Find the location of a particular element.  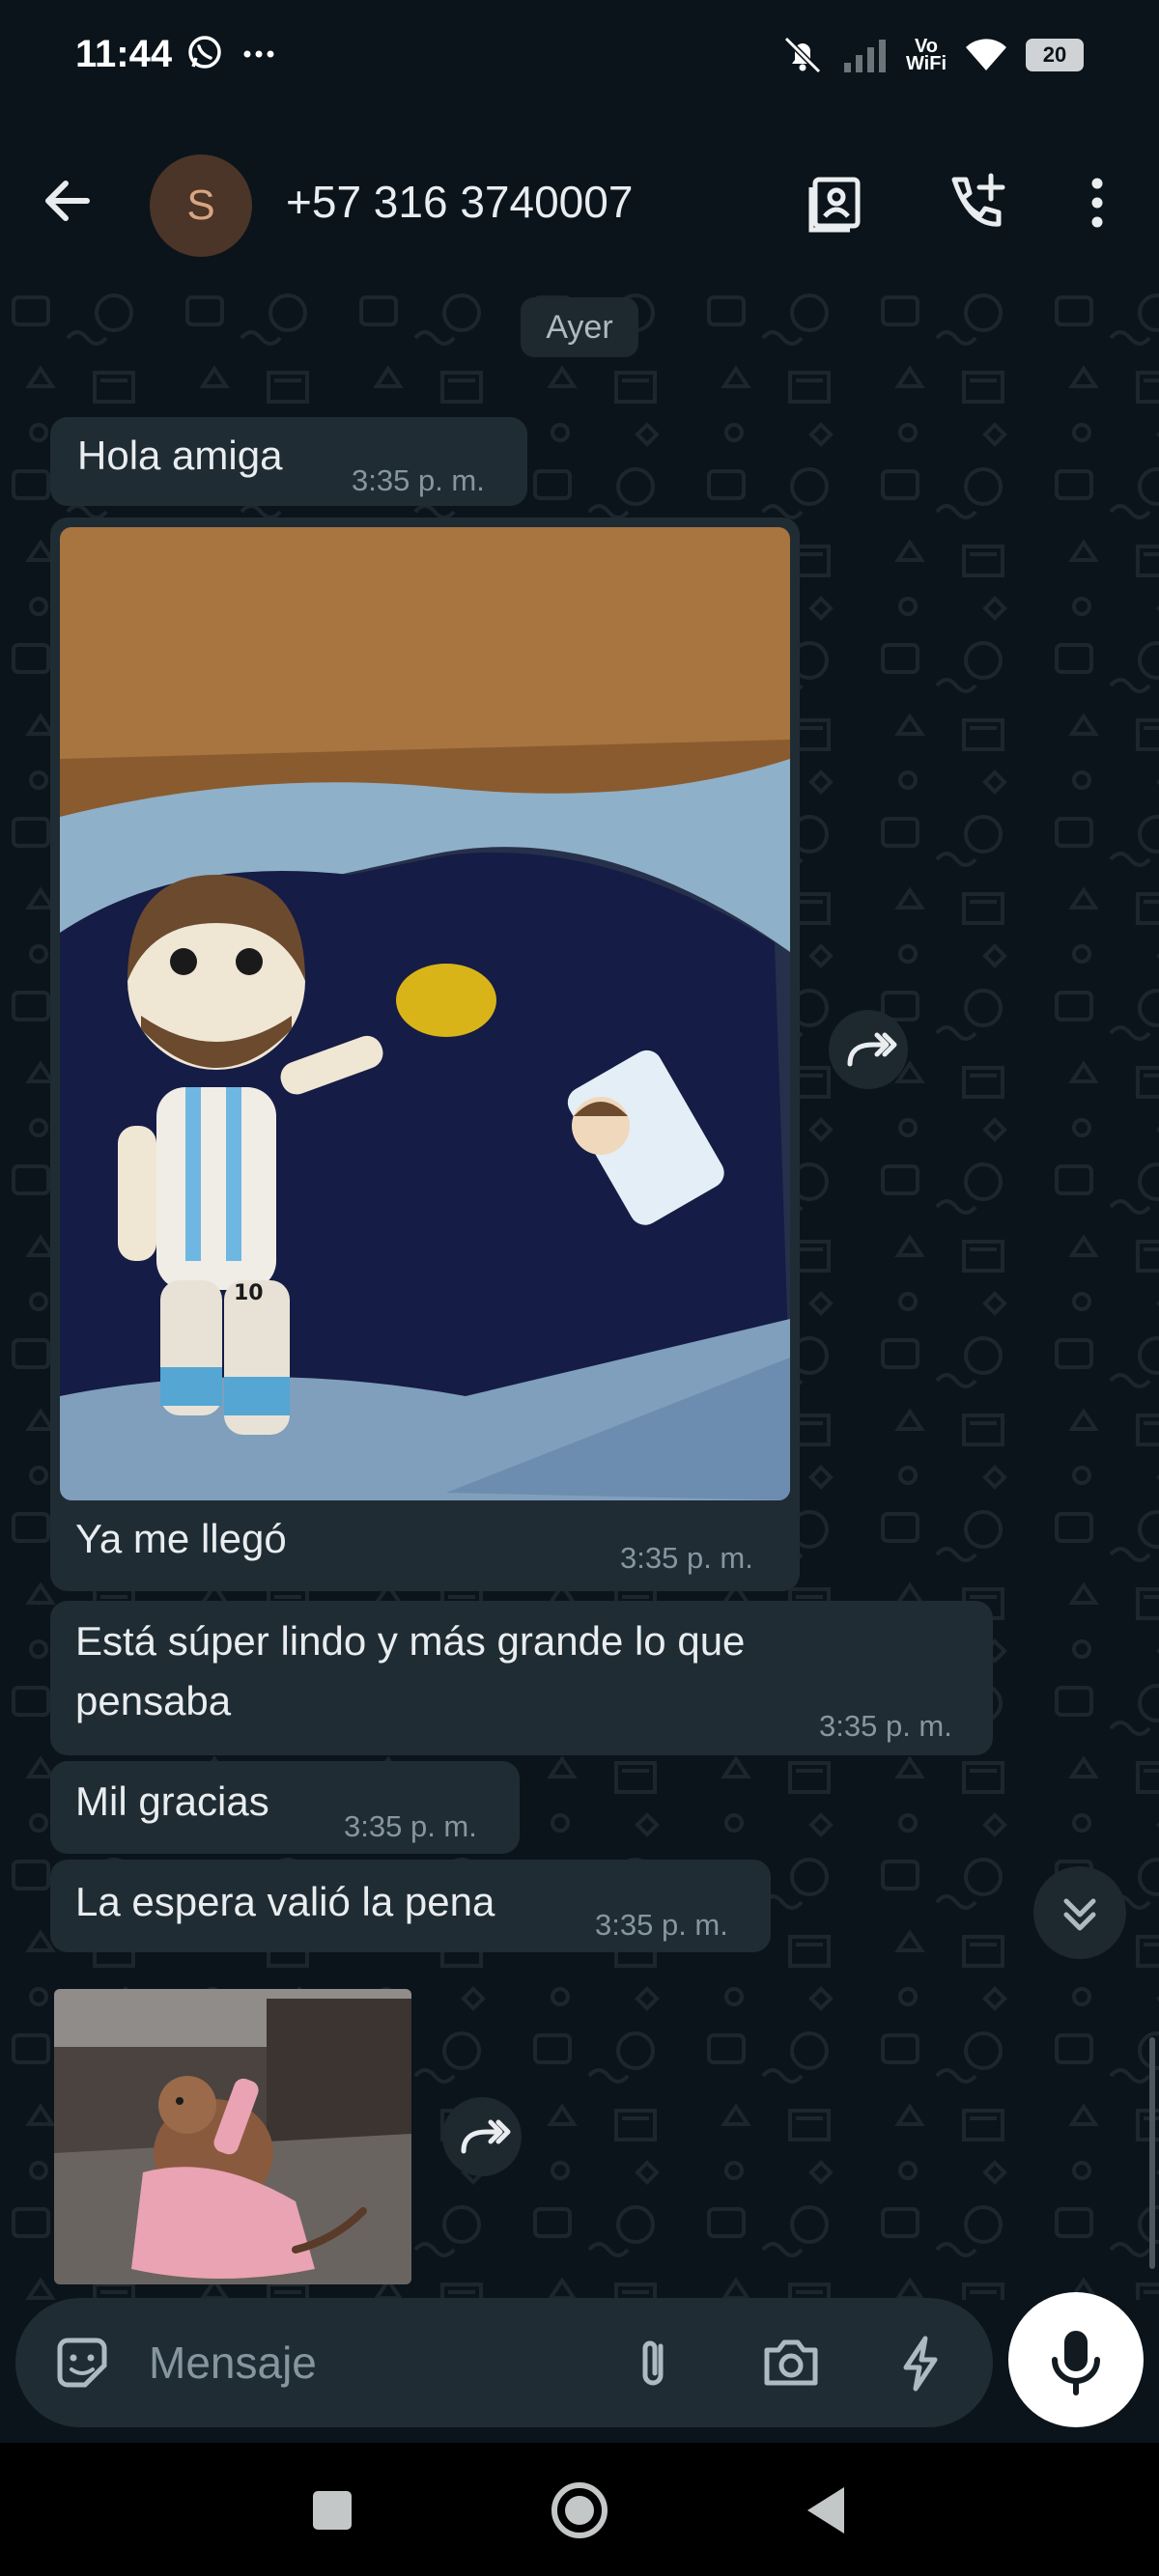

scroll-down-icon is located at coordinates (1079, 1915).